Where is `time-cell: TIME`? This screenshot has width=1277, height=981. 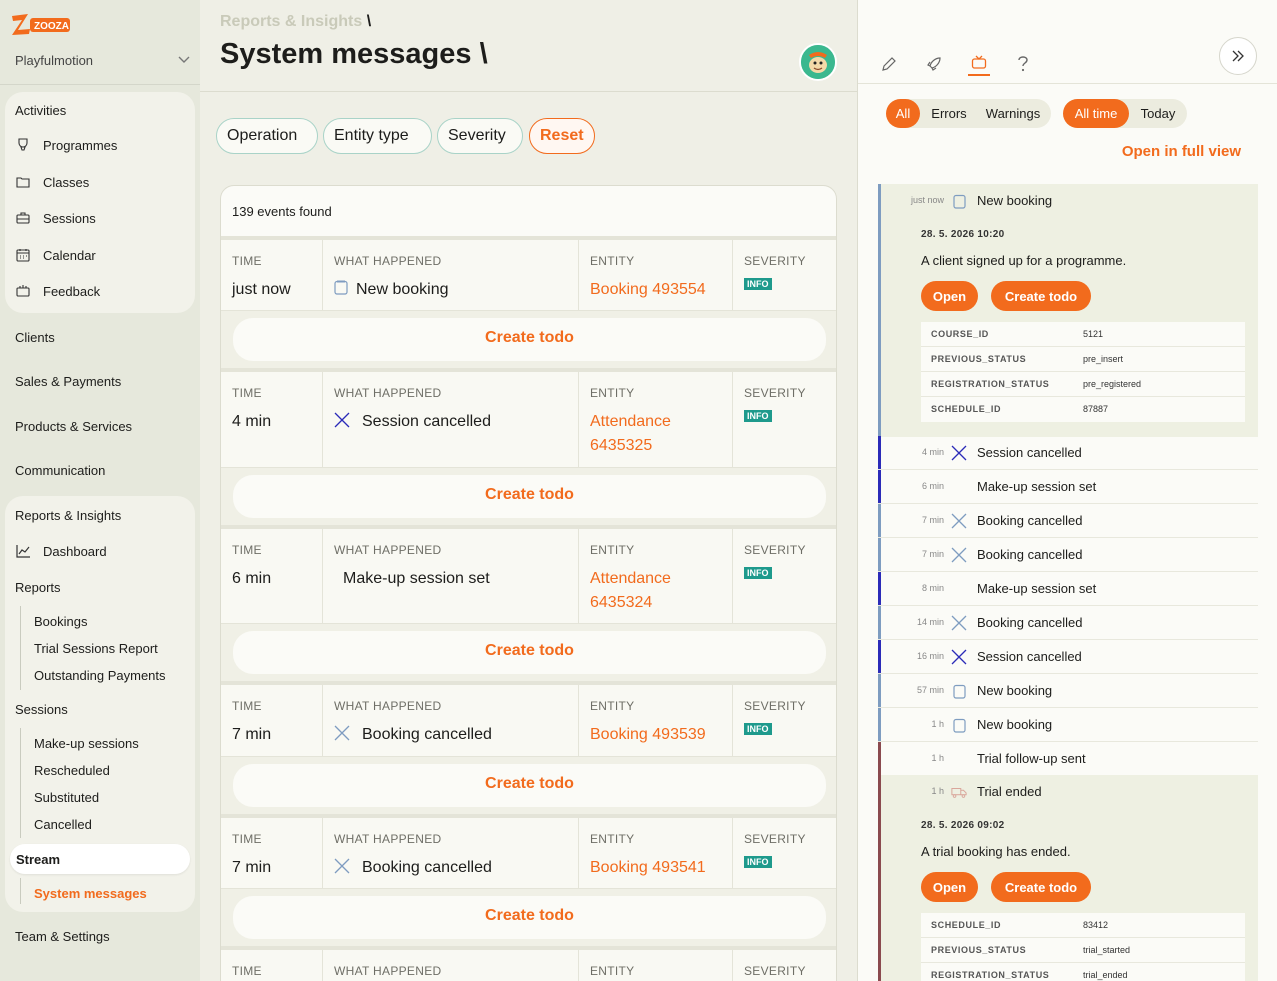
time-cell: TIME is located at coordinates (272, 965).